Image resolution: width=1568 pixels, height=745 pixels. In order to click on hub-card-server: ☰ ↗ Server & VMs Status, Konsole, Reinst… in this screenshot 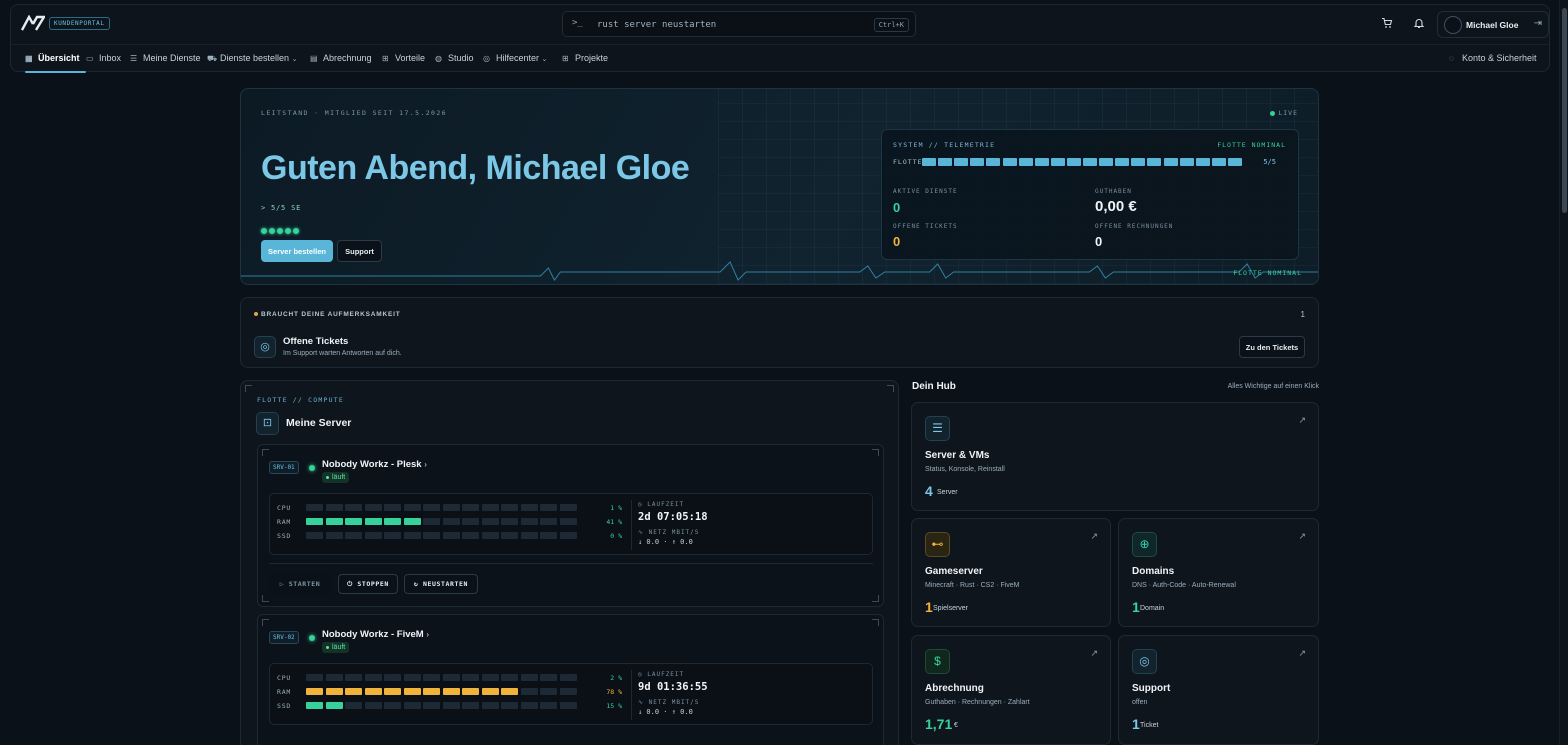, I will do `click(1115, 456)`.